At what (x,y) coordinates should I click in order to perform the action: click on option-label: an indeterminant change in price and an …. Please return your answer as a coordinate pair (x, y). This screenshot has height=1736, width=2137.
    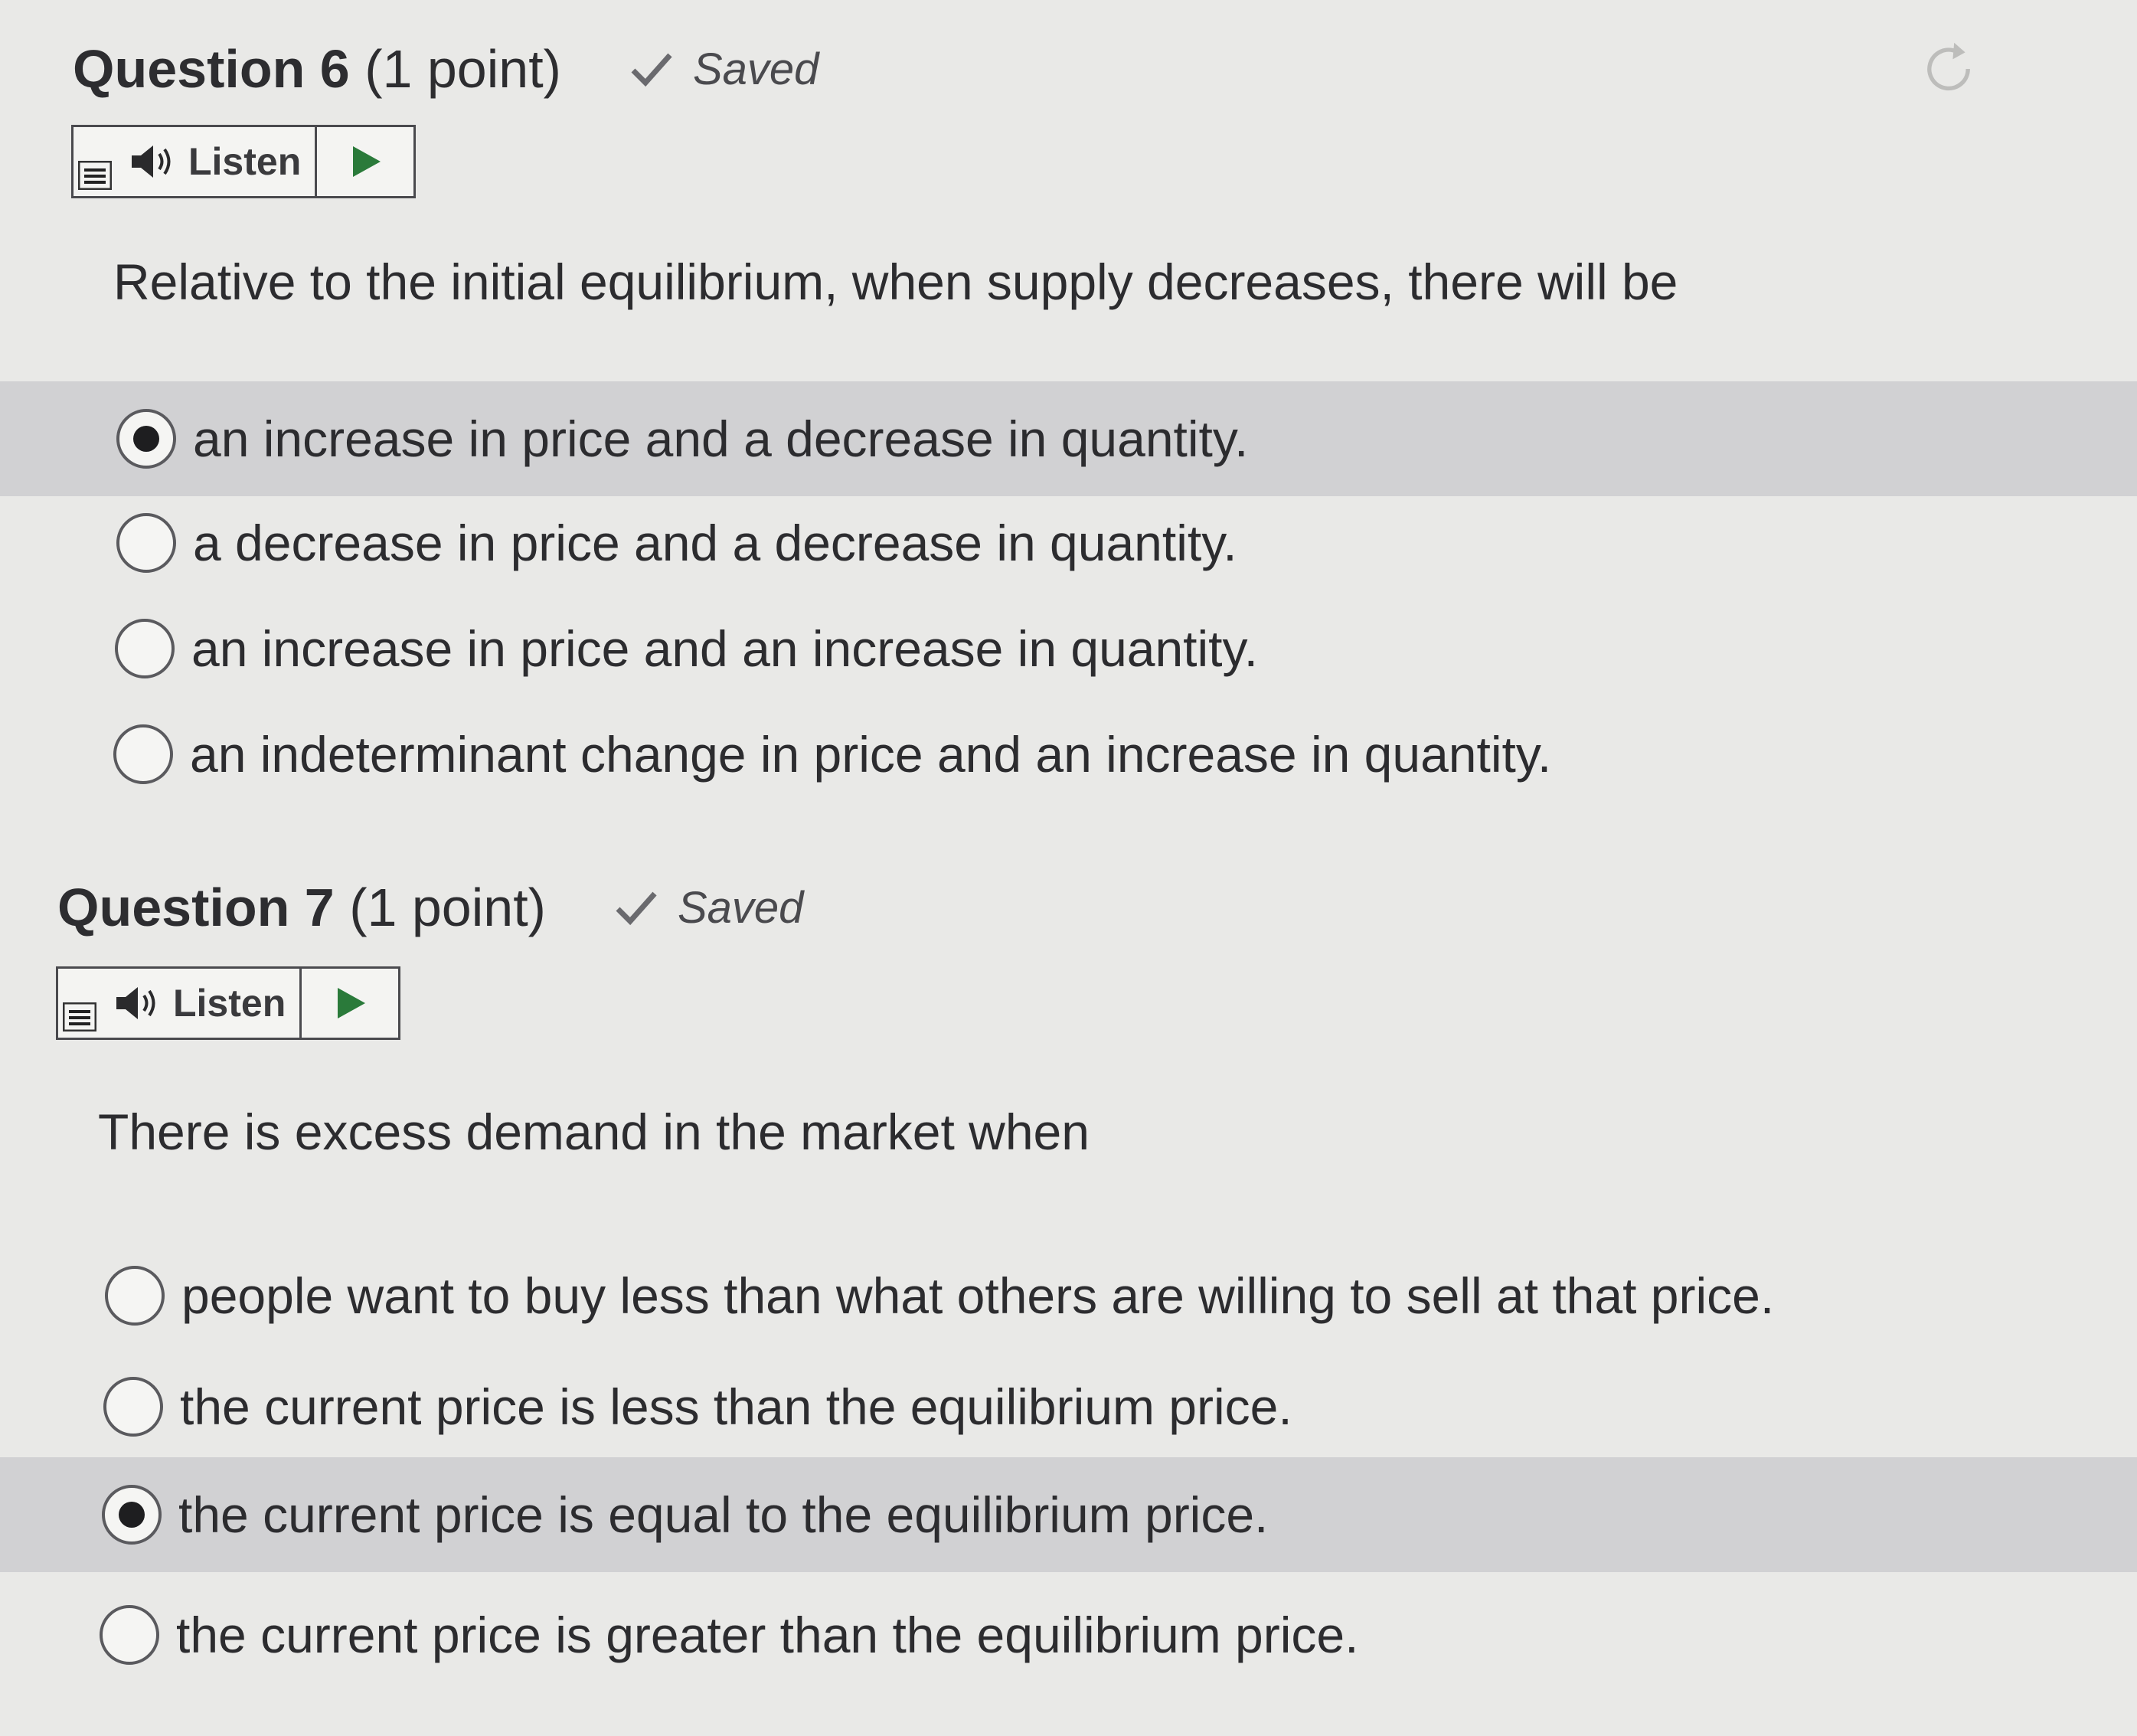
    Looking at the image, I should click on (870, 754).